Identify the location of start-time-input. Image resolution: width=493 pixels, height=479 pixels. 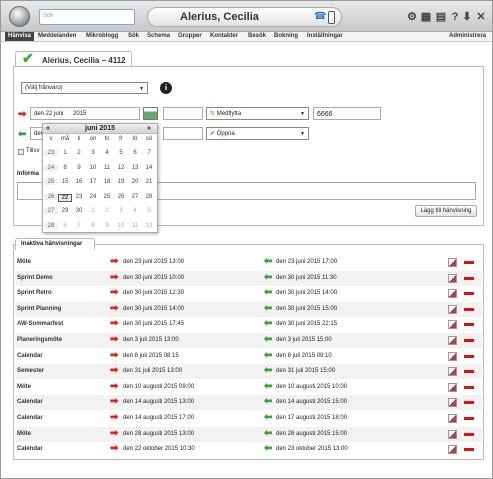
(183, 113).